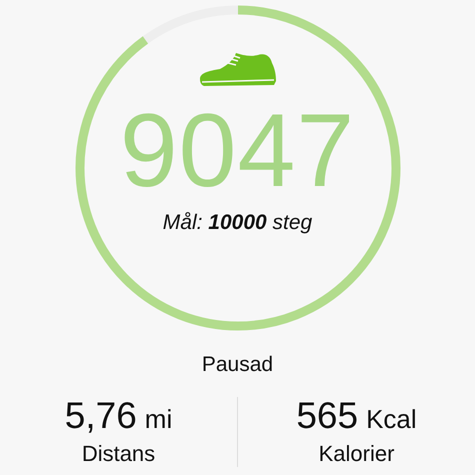 Image resolution: width=475 pixels, height=475 pixels. What do you see at coordinates (238, 70) in the screenshot?
I see `shoe-icon` at bounding box center [238, 70].